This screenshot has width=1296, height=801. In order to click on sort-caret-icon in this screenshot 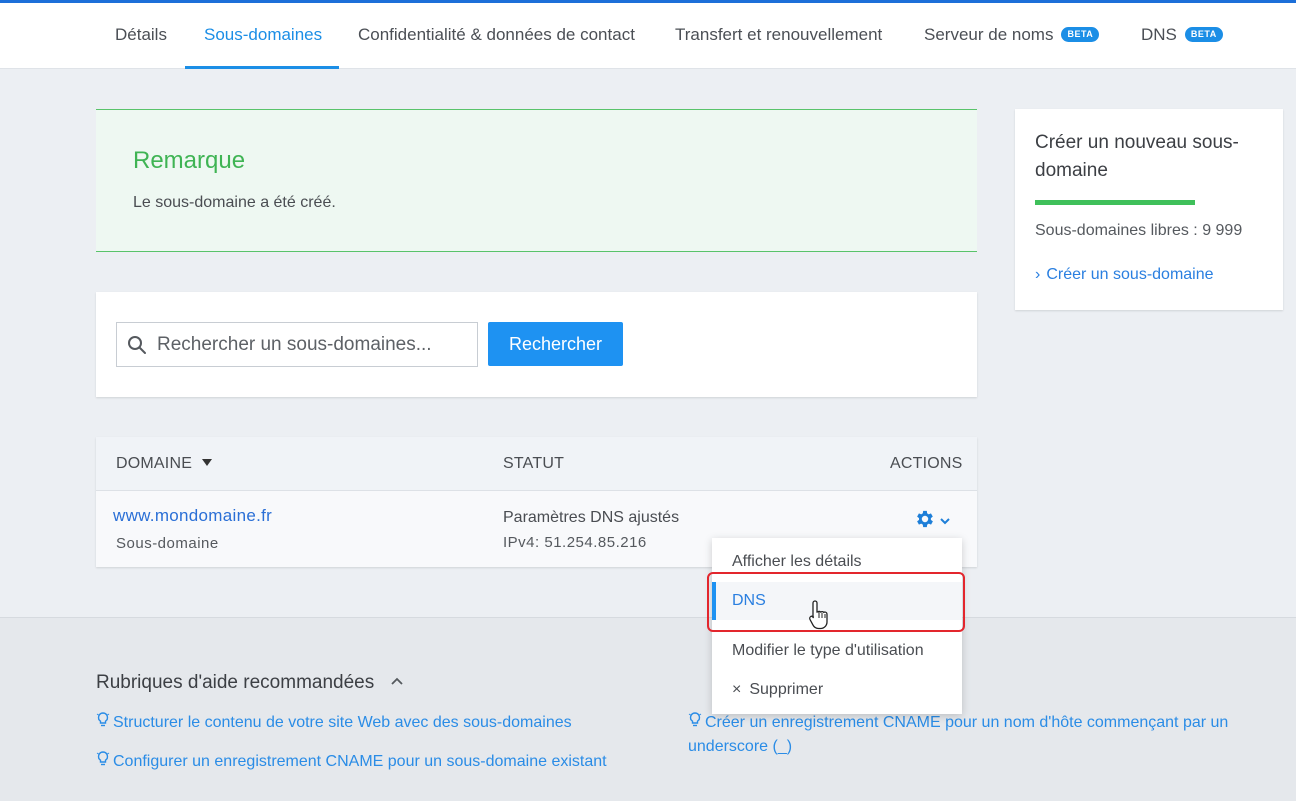, I will do `click(207, 462)`.